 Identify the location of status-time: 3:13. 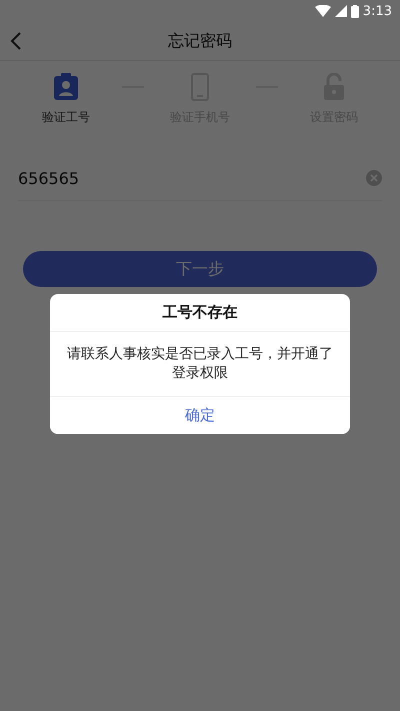
(377, 11).